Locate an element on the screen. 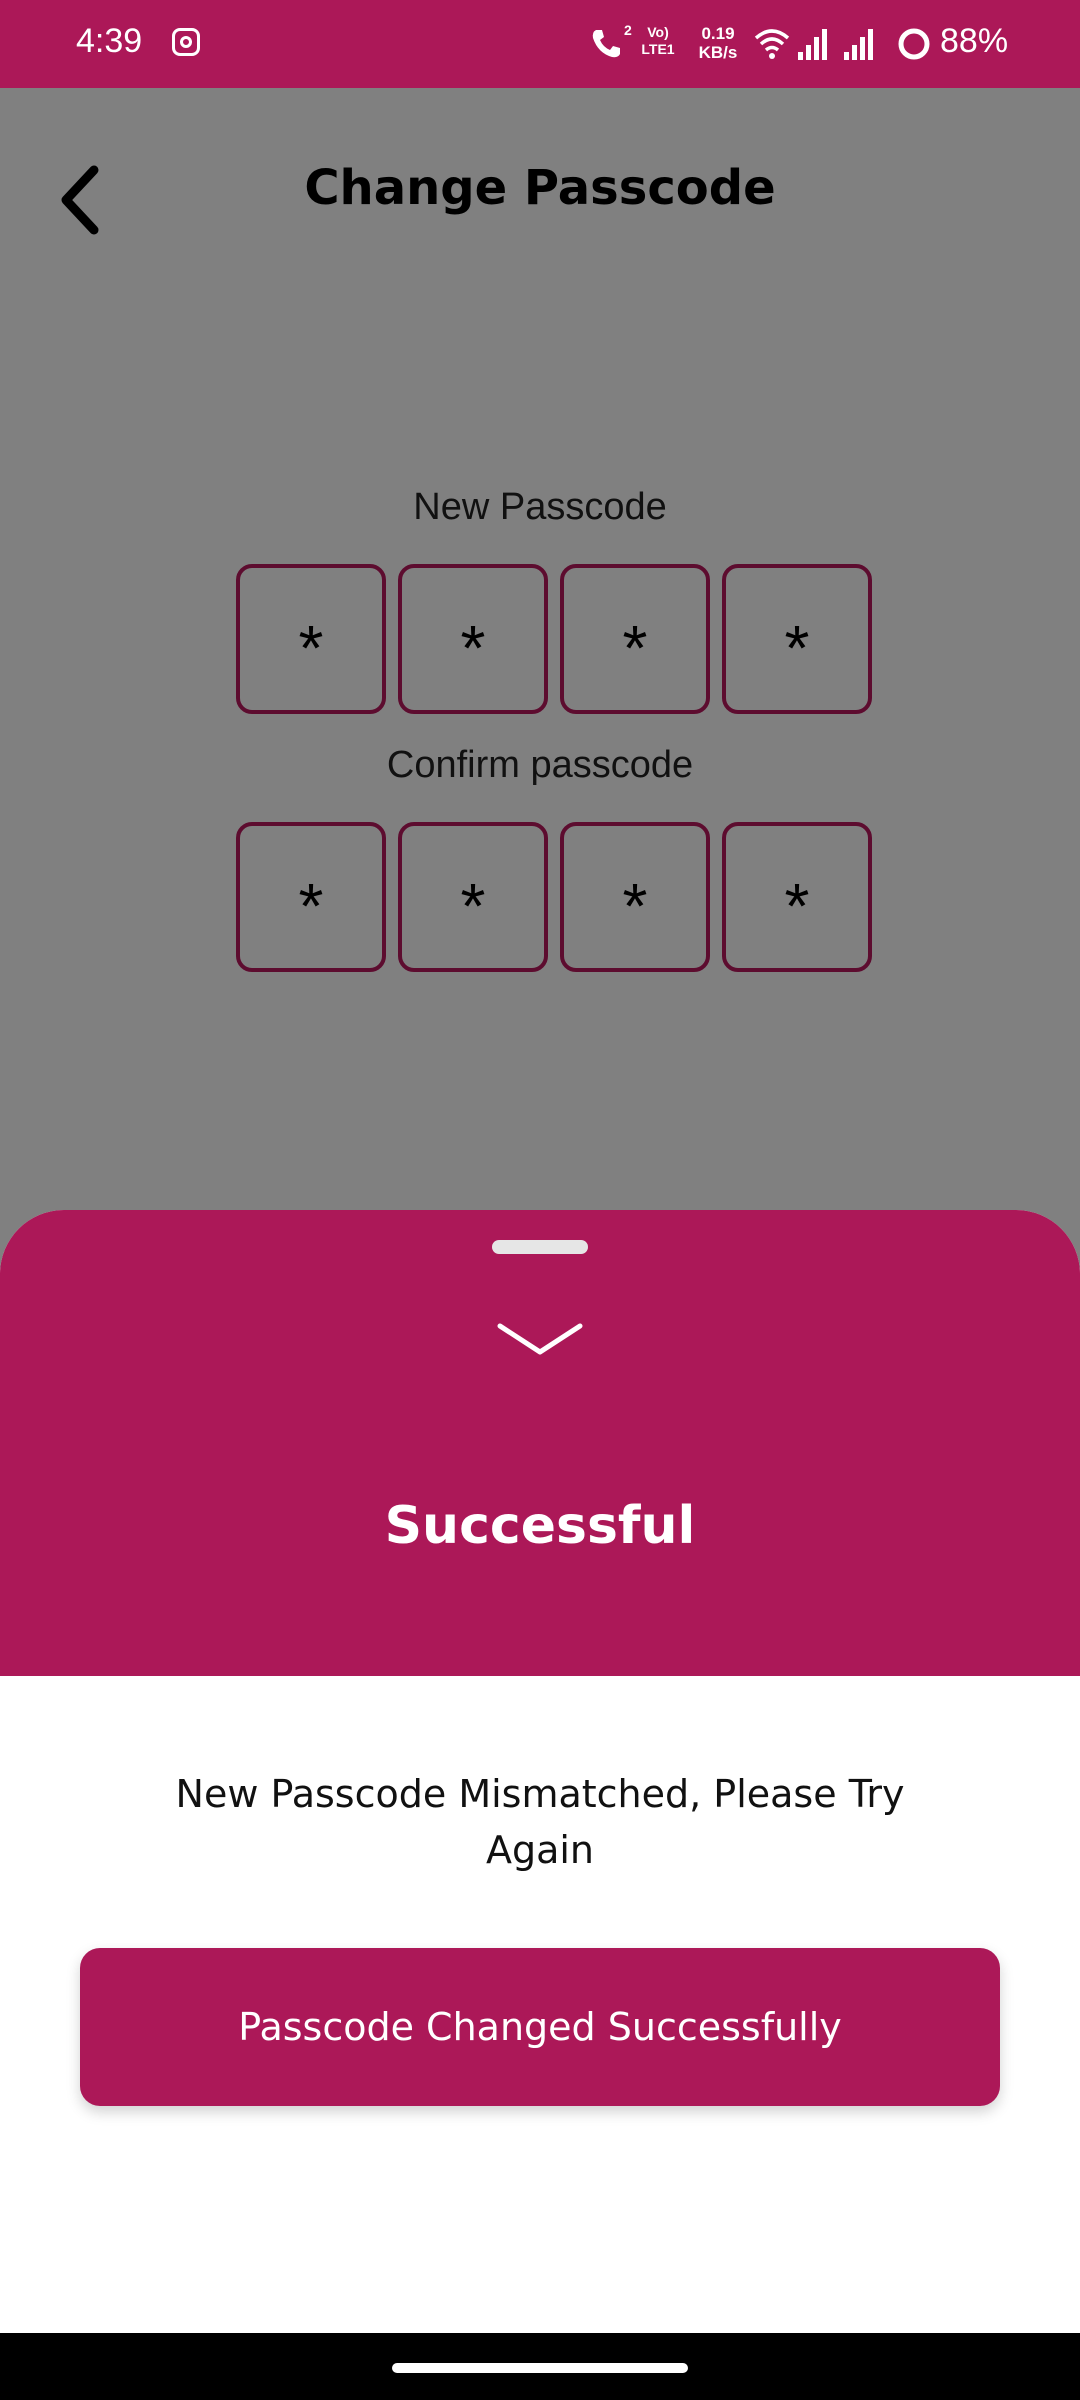 This screenshot has width=1080, height=2400. new-passcode-label: New Passcode is located at coordinates (540, 507).